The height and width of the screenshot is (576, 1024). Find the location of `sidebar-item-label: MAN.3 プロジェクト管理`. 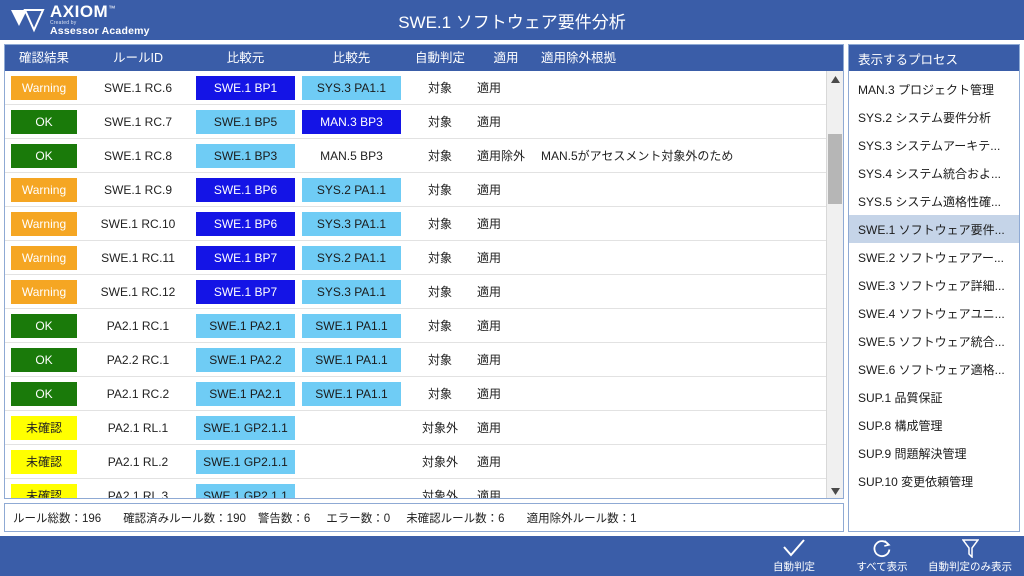

sidebar-item-label: MAN.3 プロジェクト管理 is located at coordinates (926, 89).